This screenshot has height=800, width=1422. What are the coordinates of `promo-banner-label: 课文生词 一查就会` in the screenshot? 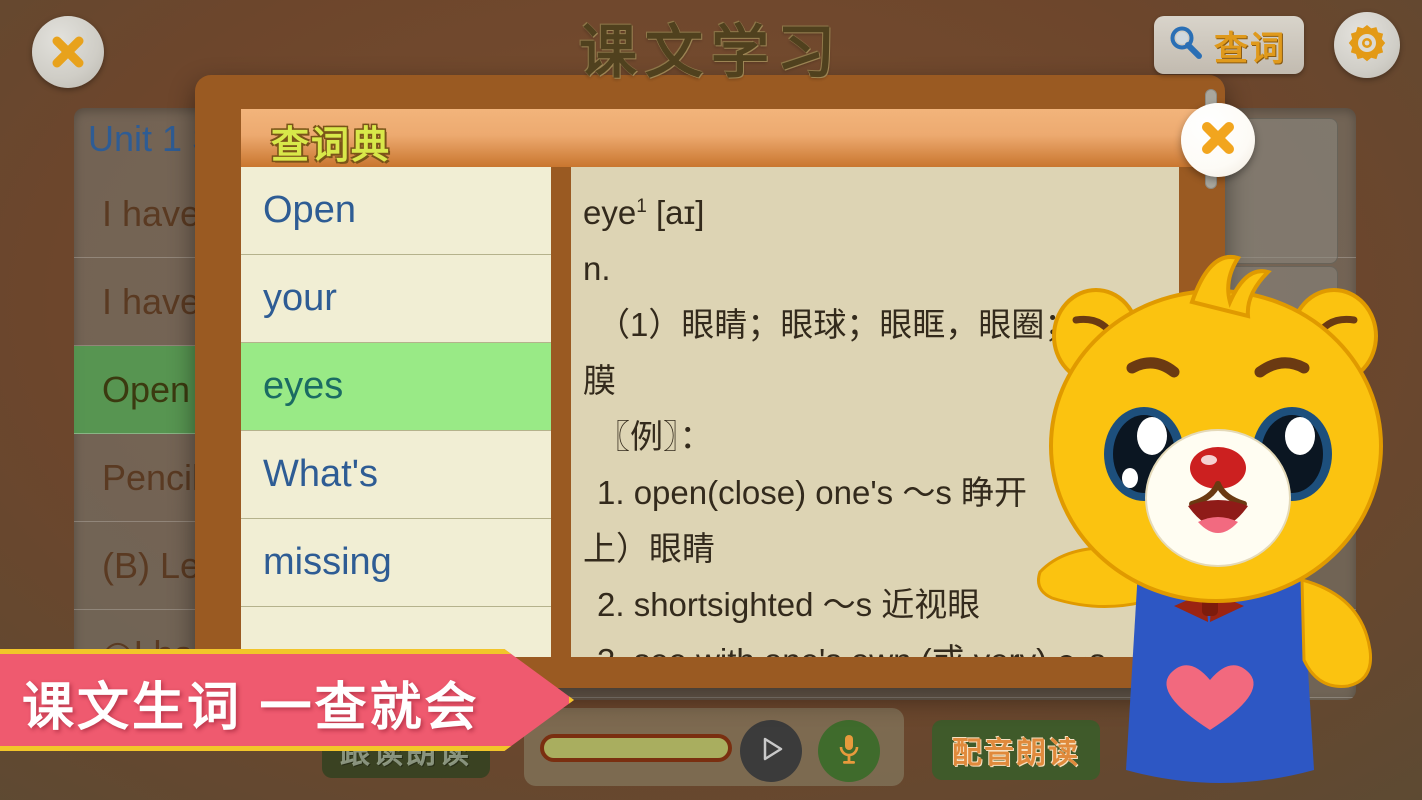 It's located at (251, 708).